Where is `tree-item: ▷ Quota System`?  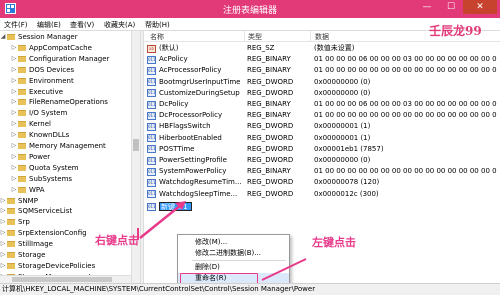 tree-item: ▷ Quota System is located at coordinates (65, 168).